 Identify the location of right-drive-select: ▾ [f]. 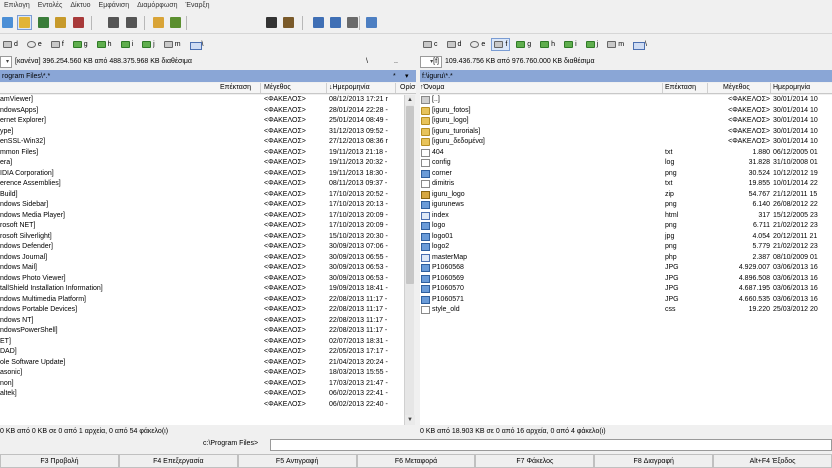
(431, 61).